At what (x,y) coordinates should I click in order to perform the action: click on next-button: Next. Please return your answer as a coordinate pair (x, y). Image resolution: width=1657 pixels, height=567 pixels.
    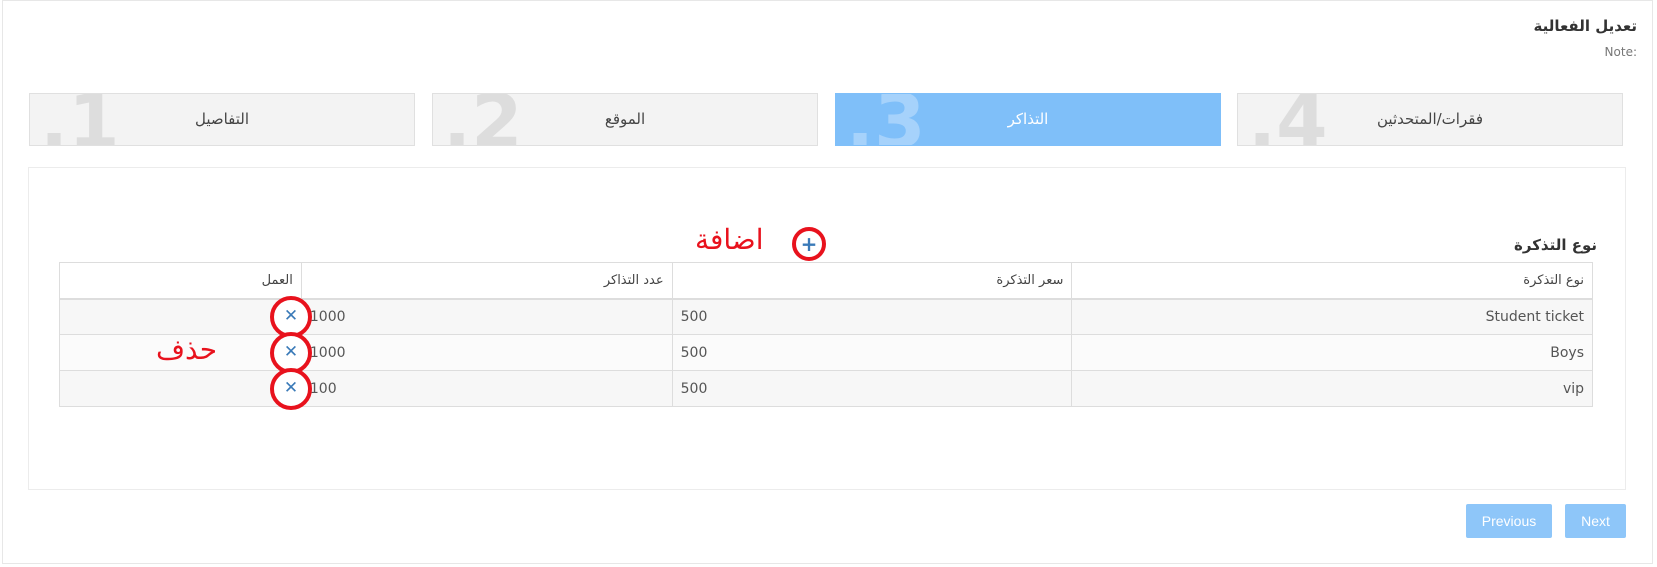
    Looking at the image, I should click on (1595, 521).